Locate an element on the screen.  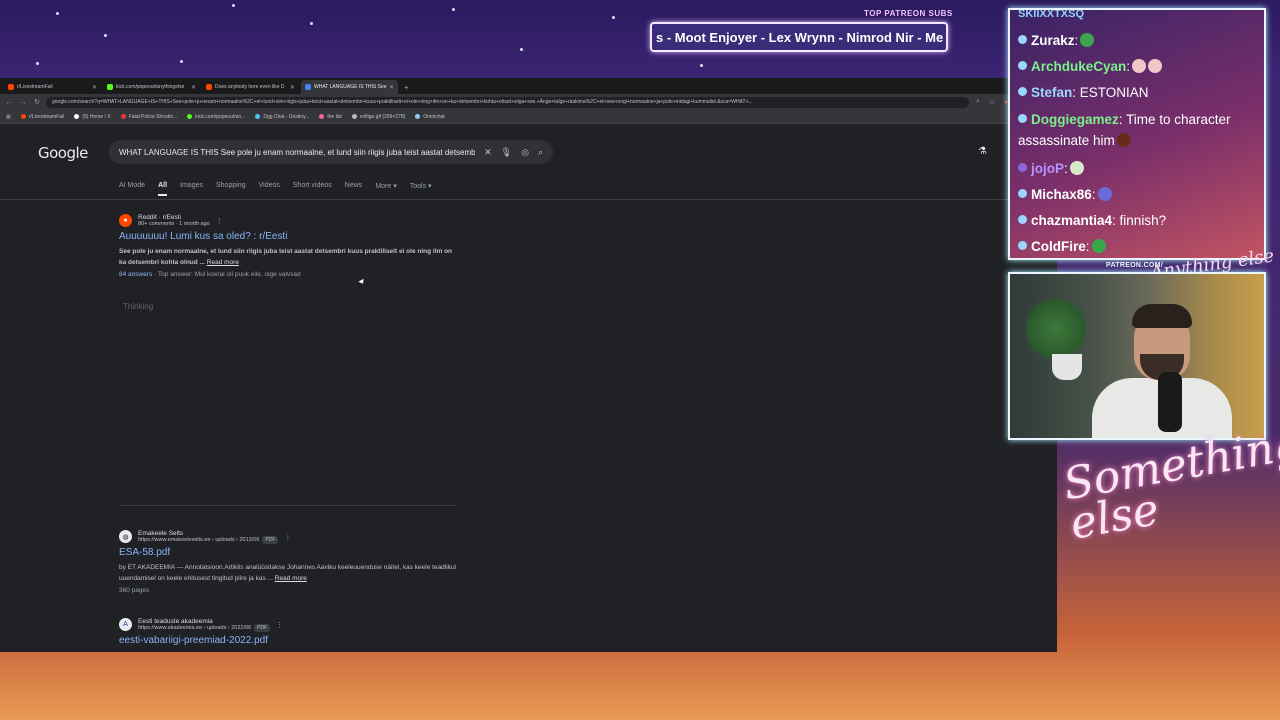
tab-label: Does anybody here even like D is located at coordinates (250, 87).